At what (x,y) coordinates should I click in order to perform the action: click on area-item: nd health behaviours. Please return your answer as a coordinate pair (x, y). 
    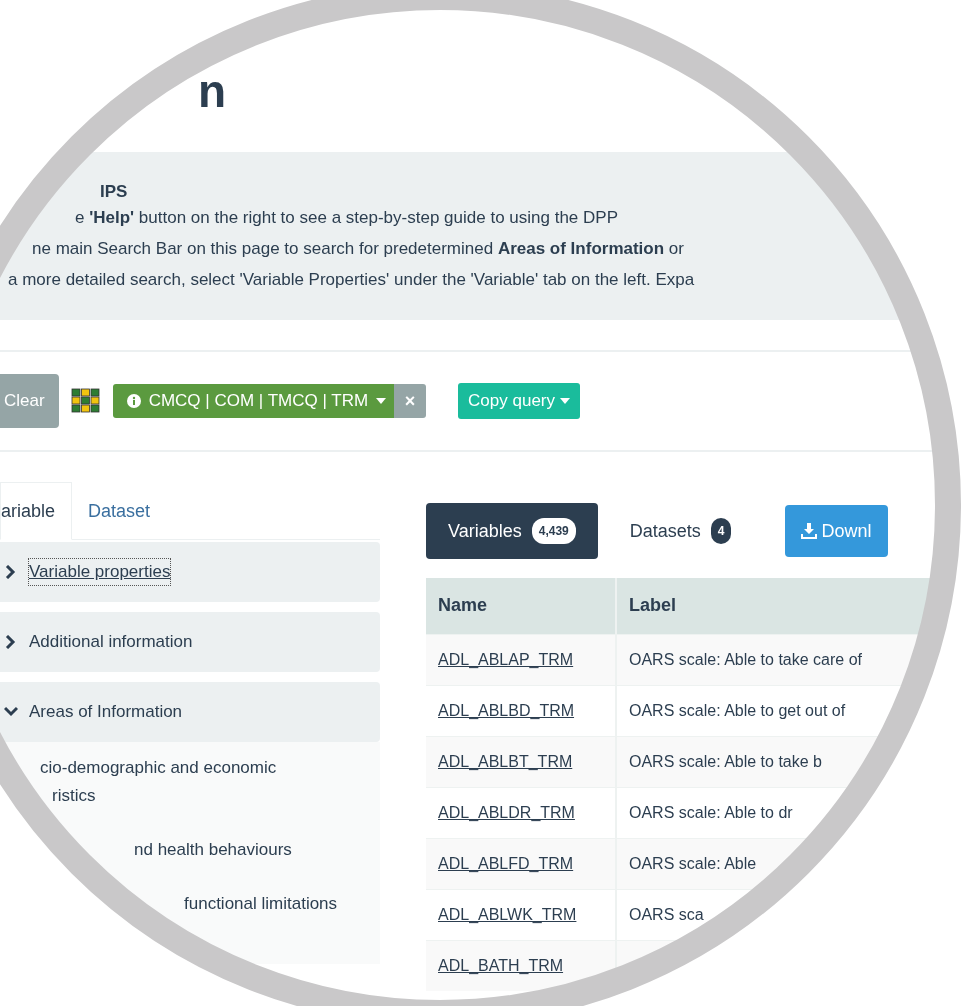
    Looking at the image, I should click on (213, 850).